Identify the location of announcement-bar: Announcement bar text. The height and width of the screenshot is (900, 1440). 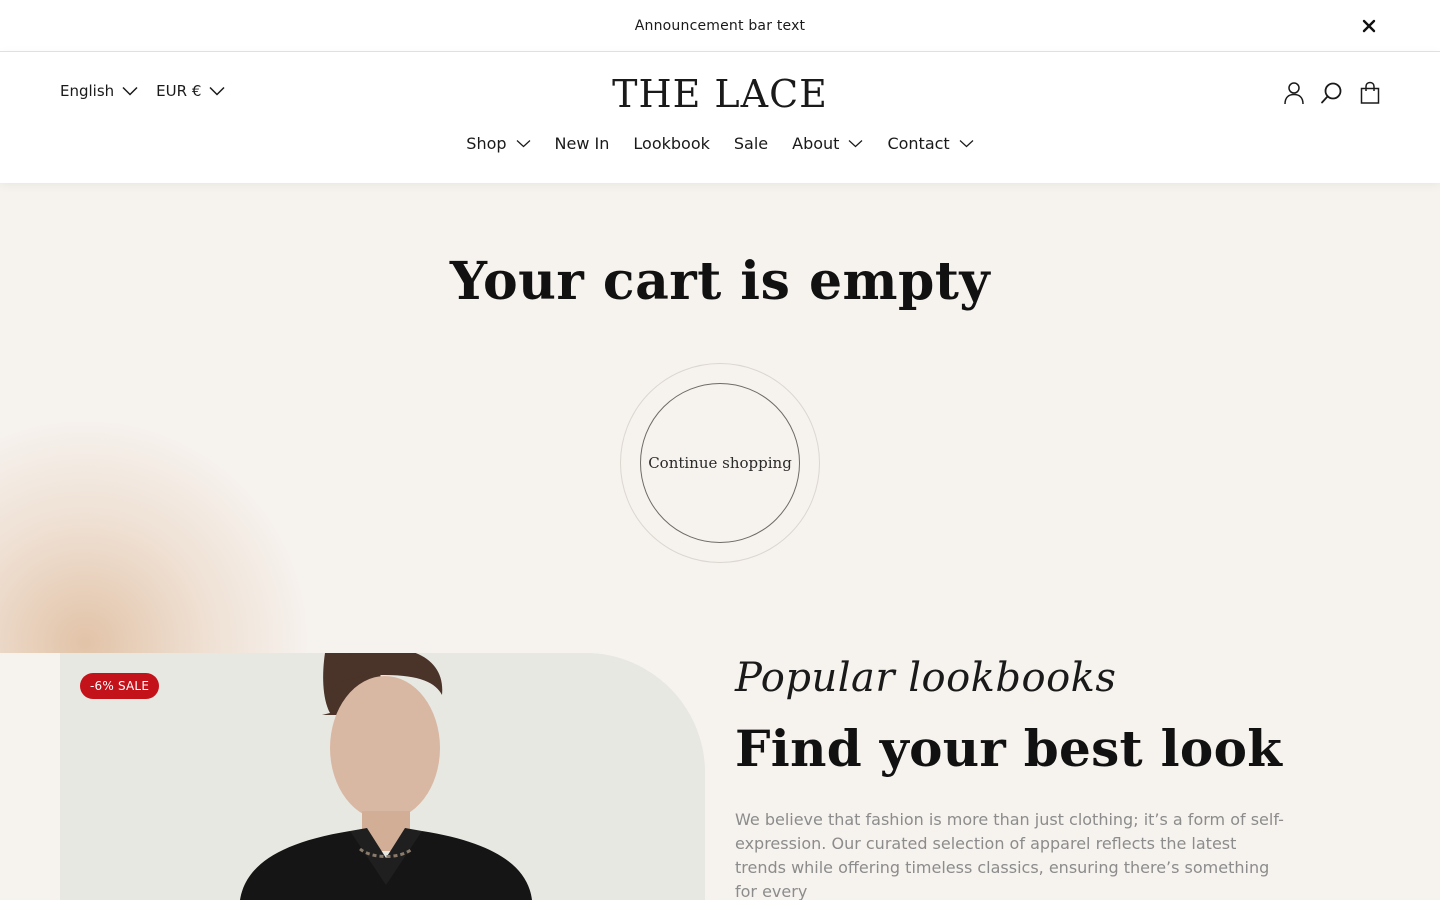
(720, 26).